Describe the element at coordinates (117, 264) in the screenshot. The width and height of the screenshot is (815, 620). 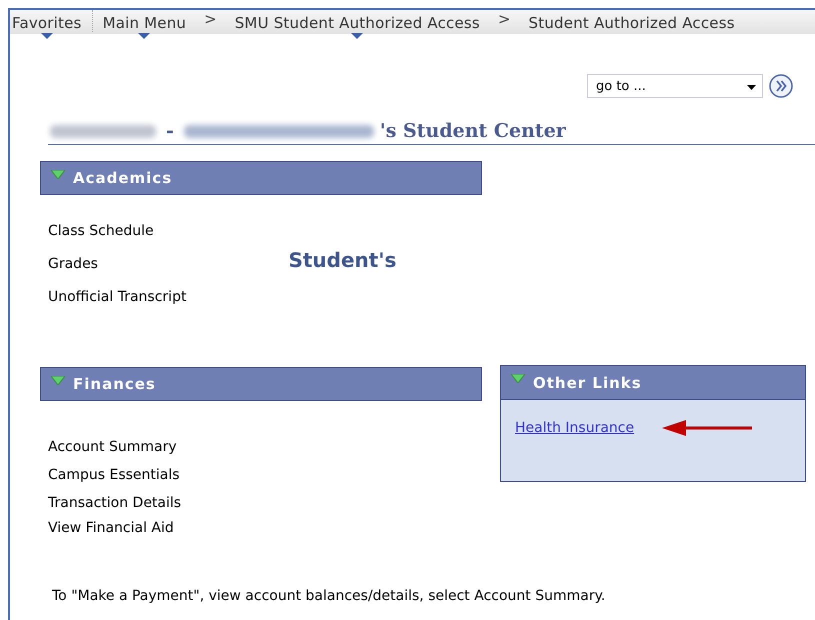
I see `menu-link: Grades` at that location.